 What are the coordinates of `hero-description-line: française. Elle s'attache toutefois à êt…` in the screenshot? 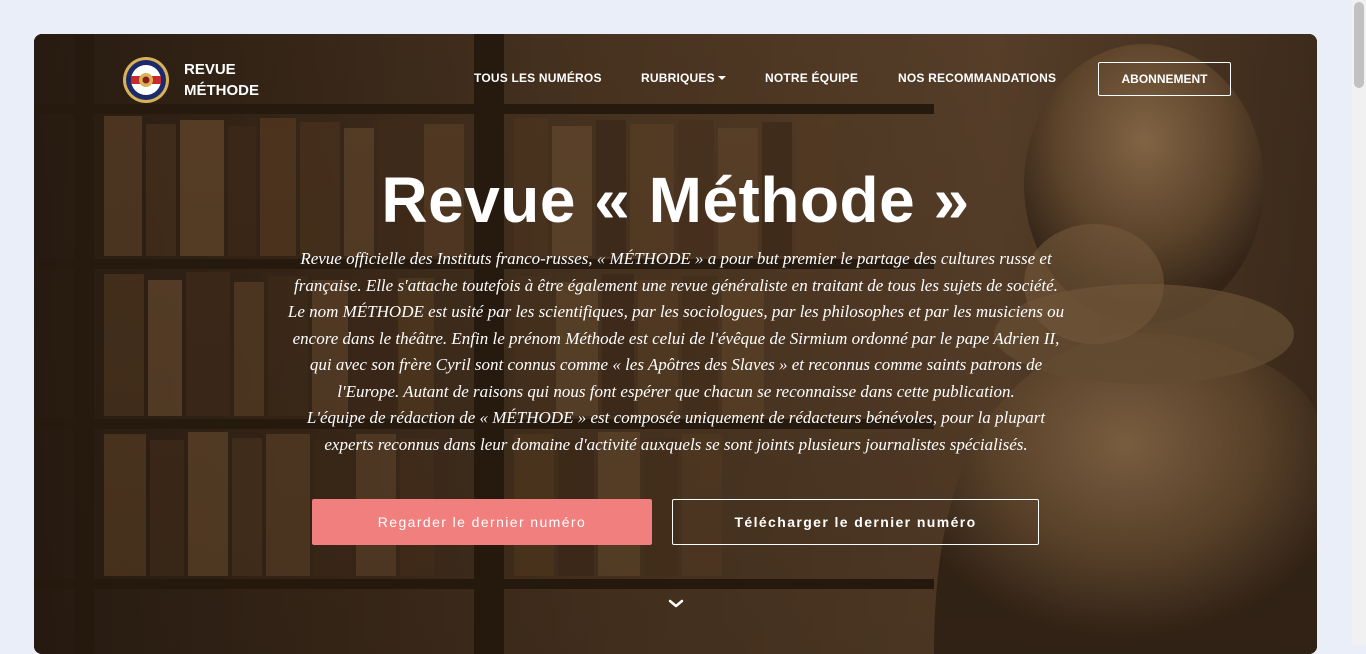 It's located at (676, 285).